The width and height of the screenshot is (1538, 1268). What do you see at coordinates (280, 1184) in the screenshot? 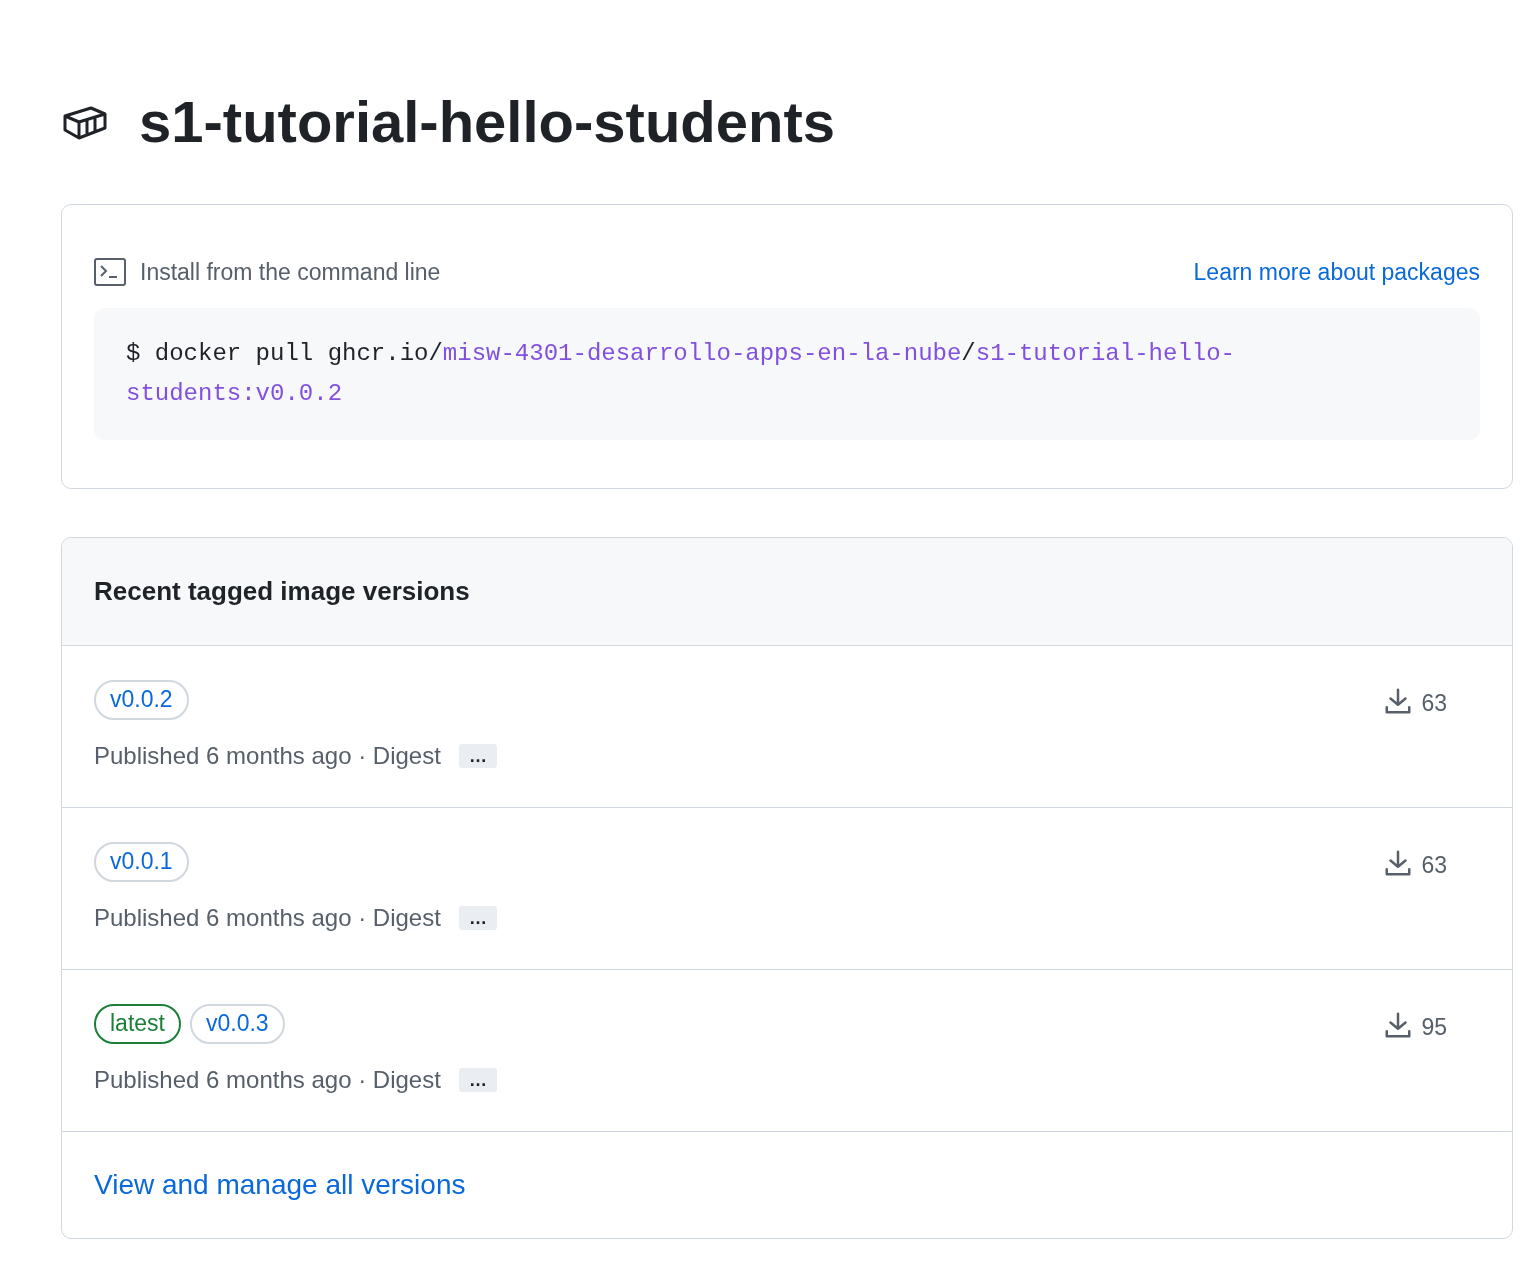
I see `view-all-versions-link: View and manage all versions` at bounding box center [280, 1184].